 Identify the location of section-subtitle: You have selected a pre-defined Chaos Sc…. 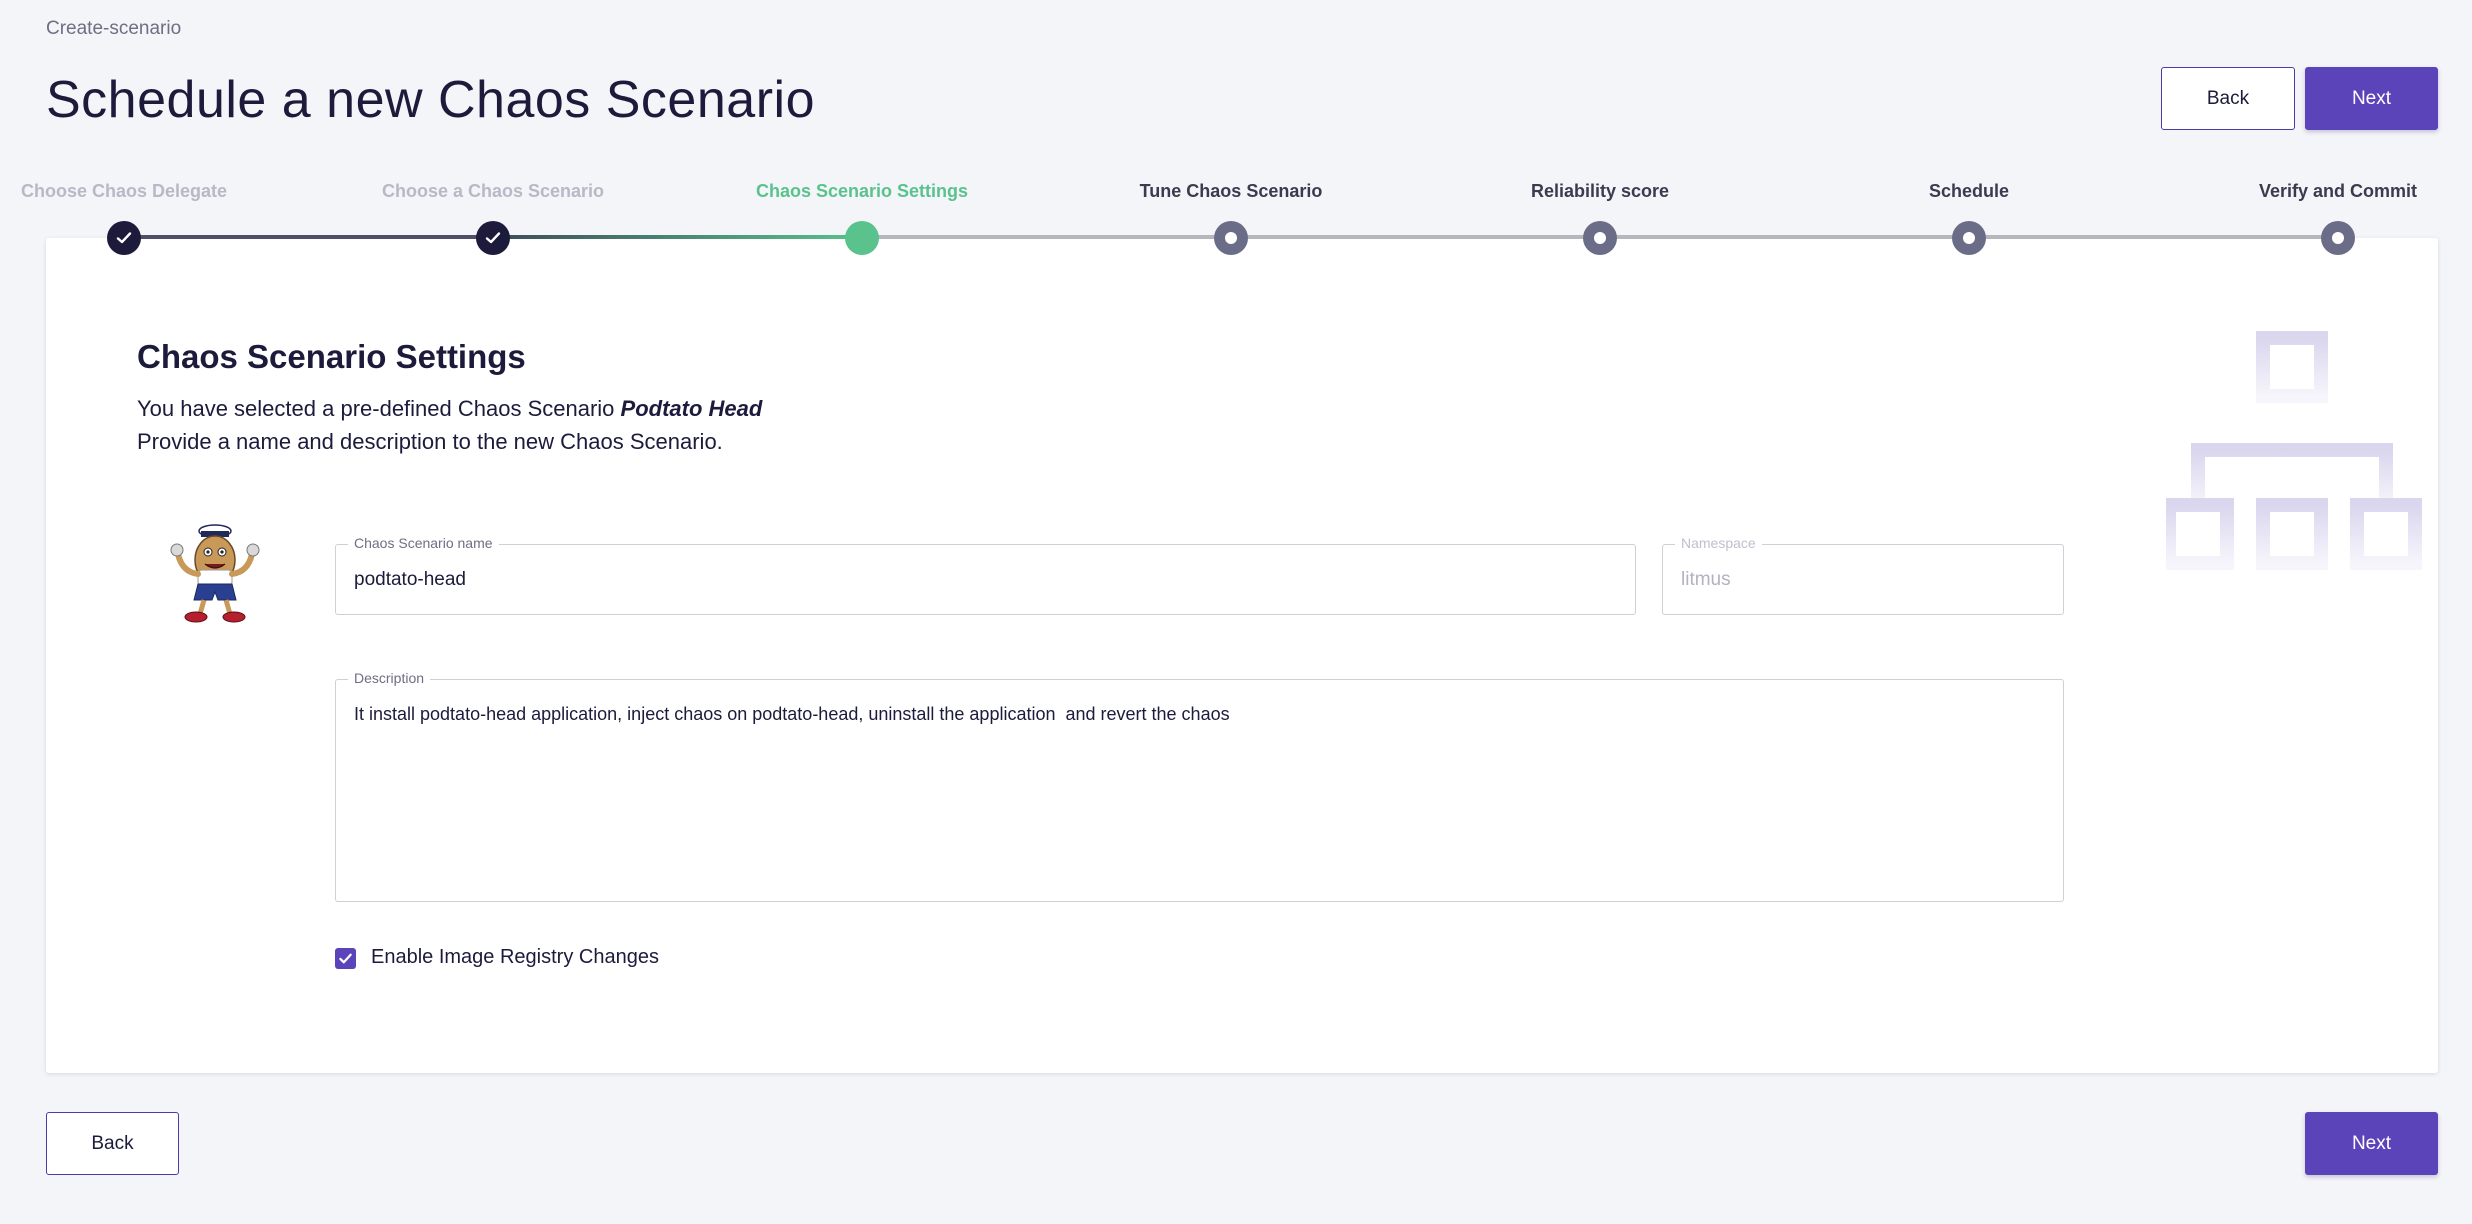
(449, 425).